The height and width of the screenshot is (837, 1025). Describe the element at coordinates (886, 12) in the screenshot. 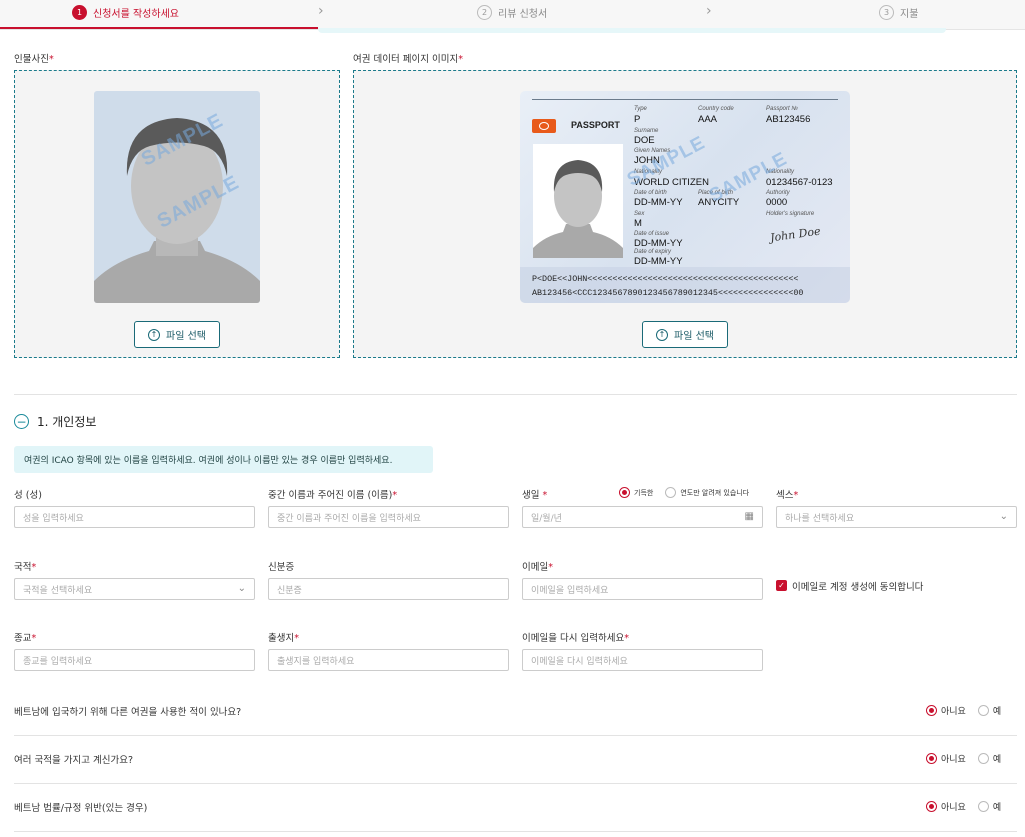

I see `step-number: 3` at that location.